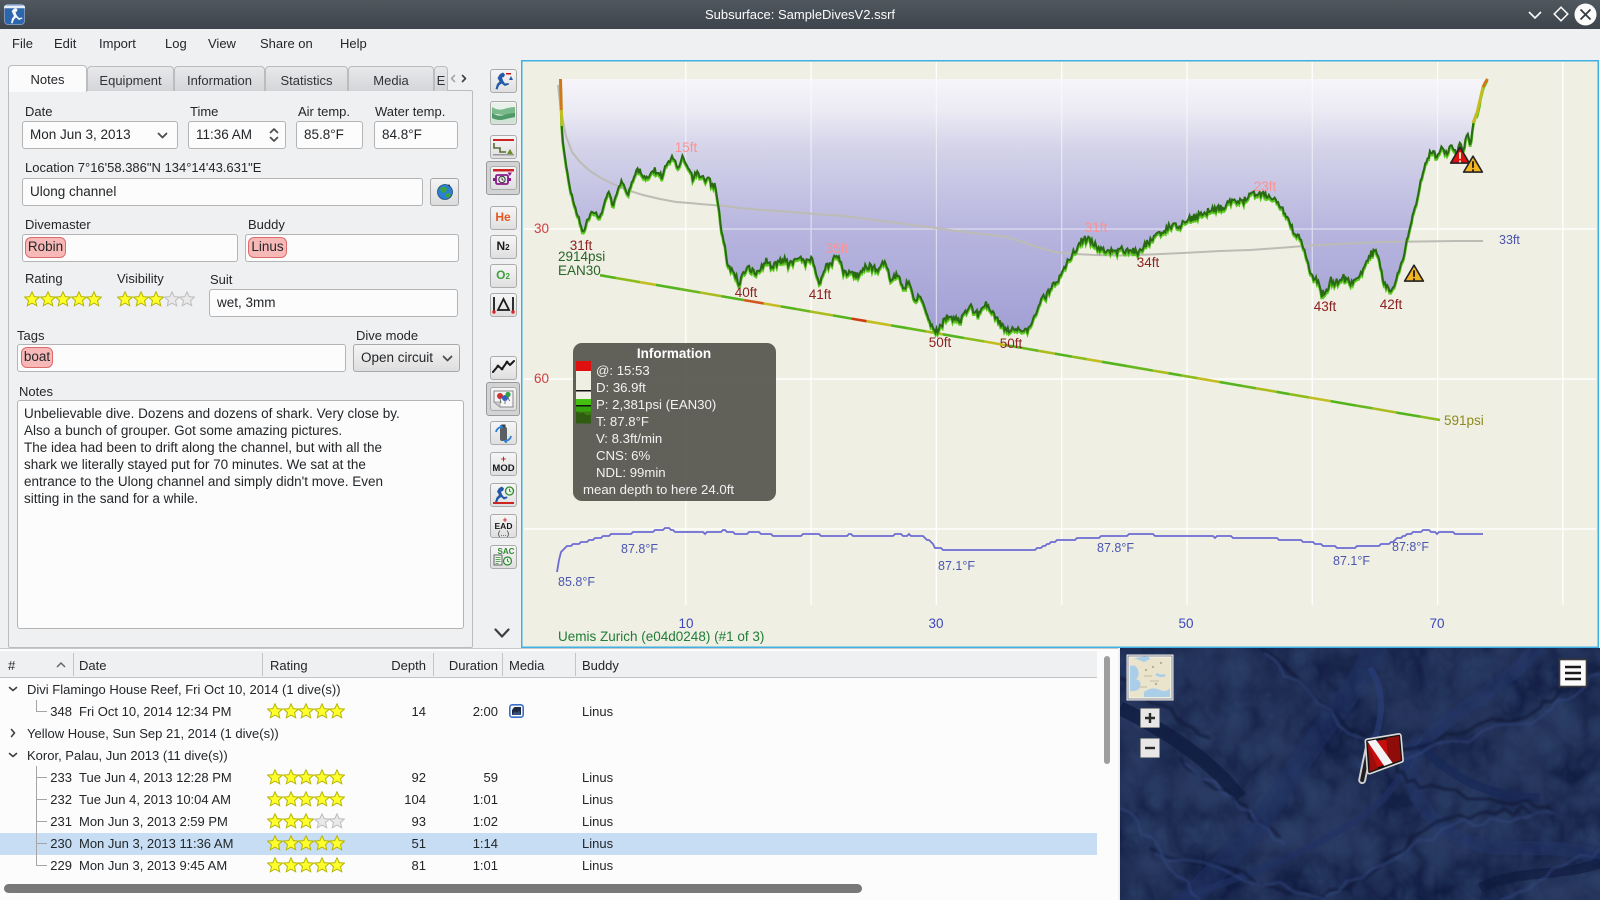 The image size is (1600, 900). I want to click on svg-text: CNS: 6%, so click(623, 455).